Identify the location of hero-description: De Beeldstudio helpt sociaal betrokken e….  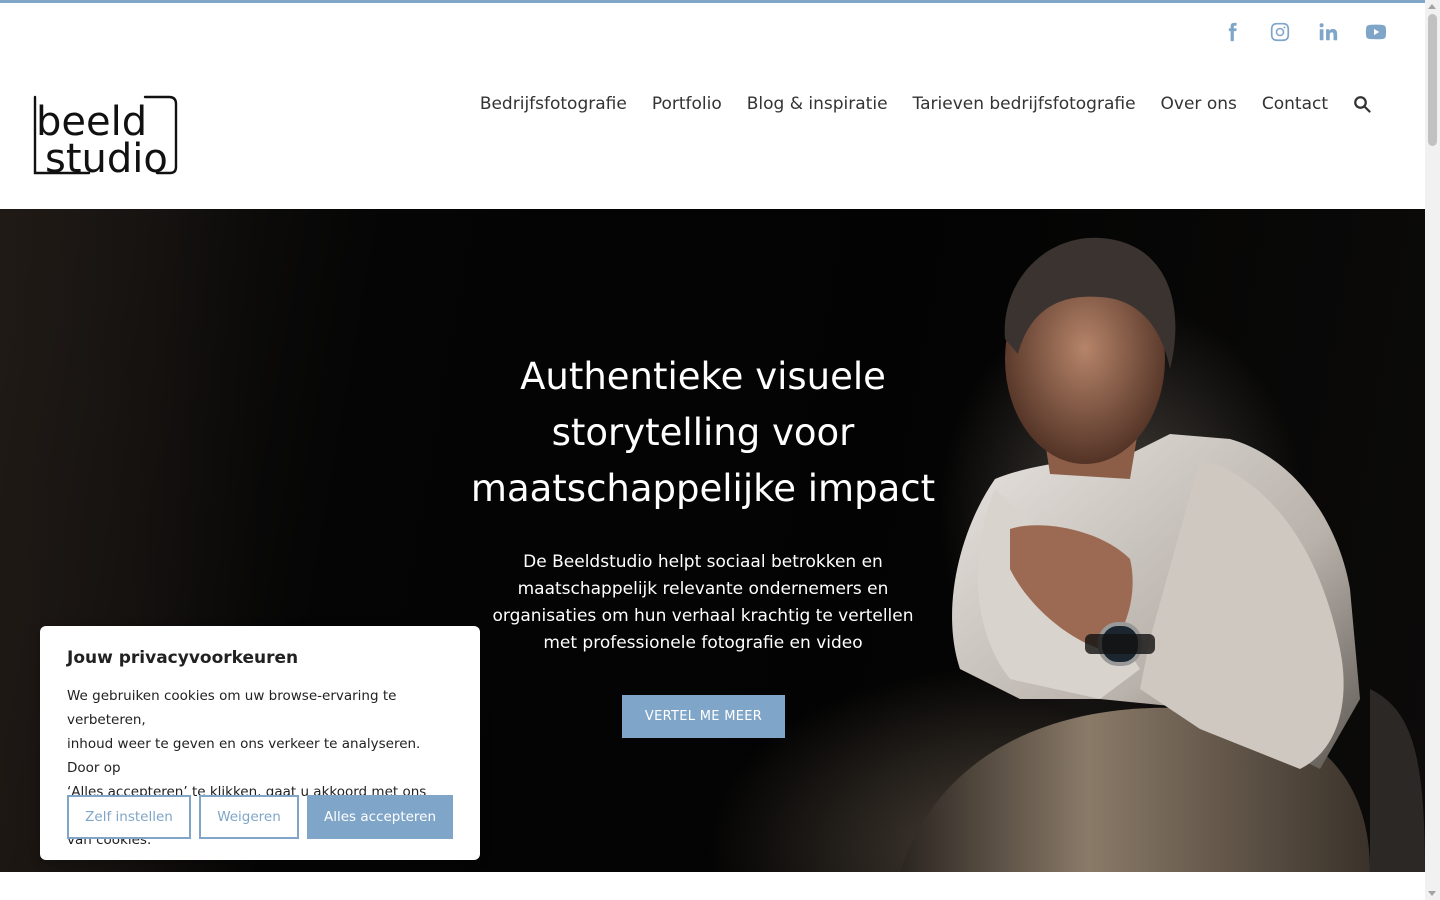
(703, 603).